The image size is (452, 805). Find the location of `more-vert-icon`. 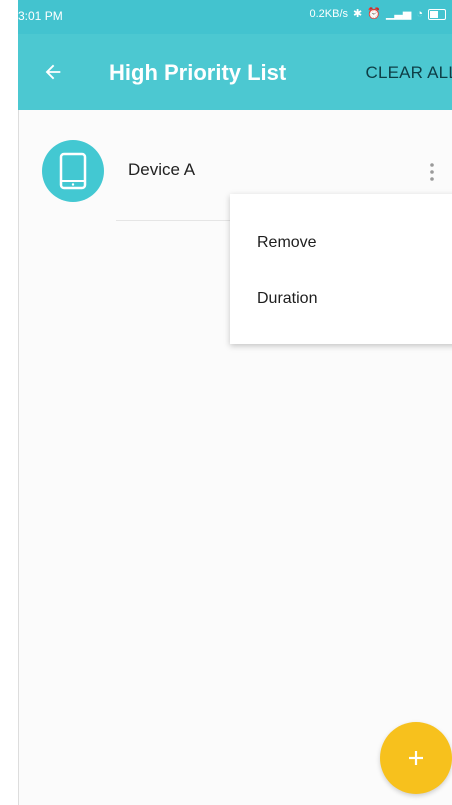

more-vert-icon is located at coordinates (432, 172).